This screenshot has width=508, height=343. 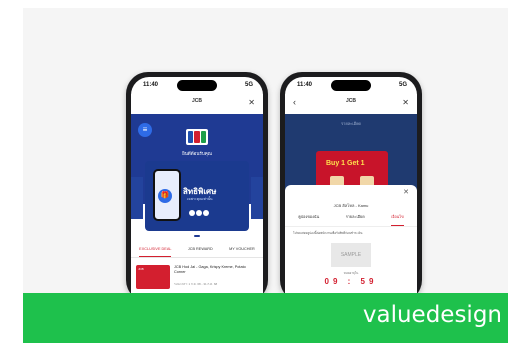 What do you see at coordinates (265, 318) in the screenshot?
I see `brand-bar: valuedesign` at bounding box center [265, 318].